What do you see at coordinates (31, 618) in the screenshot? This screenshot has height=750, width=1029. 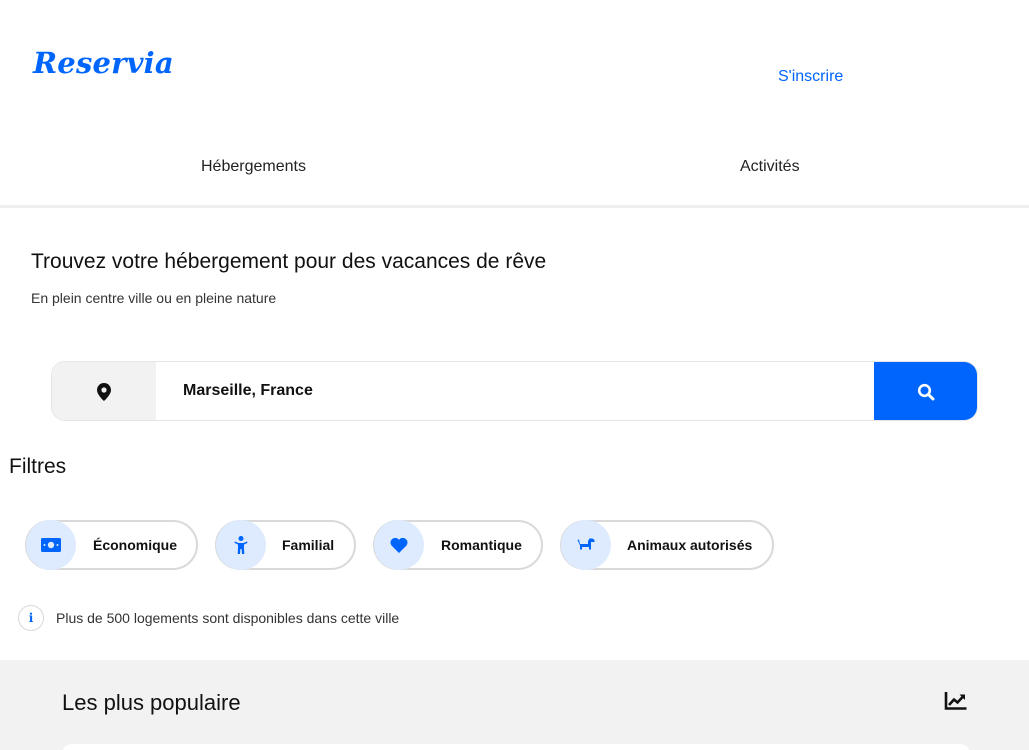 I see `info-icon: i` at bounding box center [31, 618].